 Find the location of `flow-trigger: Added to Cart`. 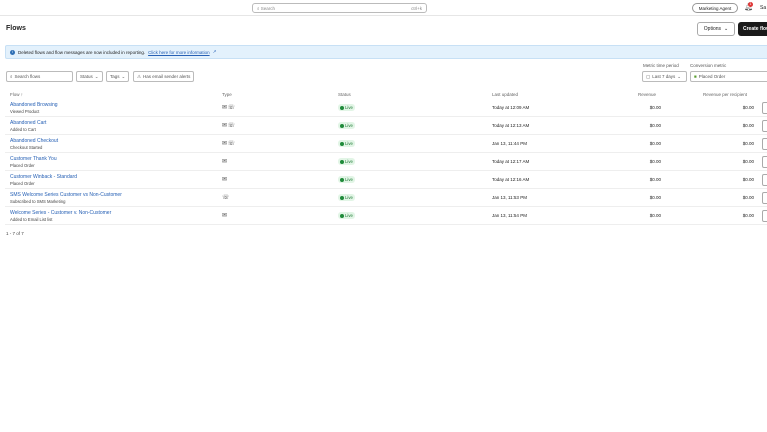

flow-trigger: Added to Cart is located at coordinates (23, 129).